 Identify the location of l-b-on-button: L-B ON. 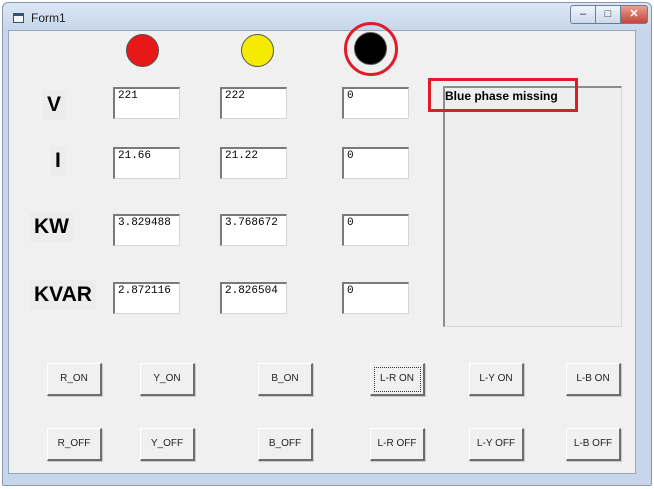
(593, 379).